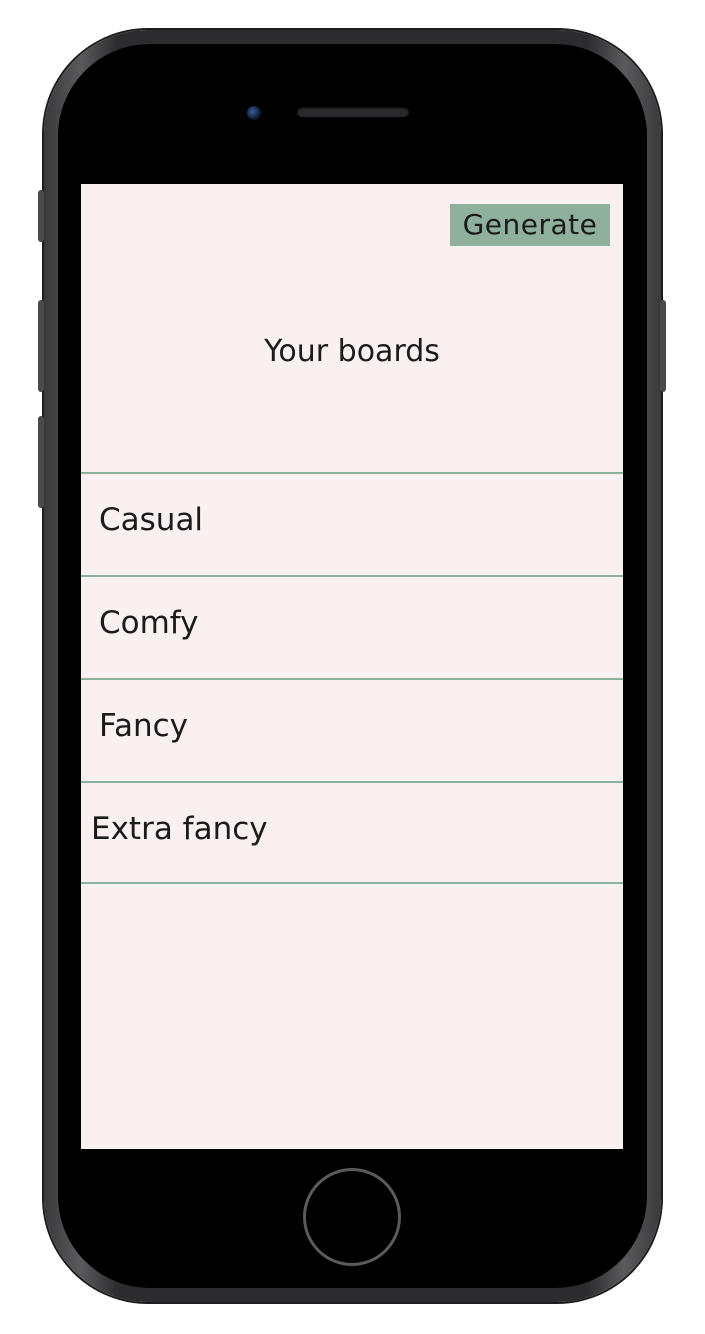  What do you see at coordinates (353, 112) in the screenshot?
I see `speaker-grille` at bounding box center [353, 112].